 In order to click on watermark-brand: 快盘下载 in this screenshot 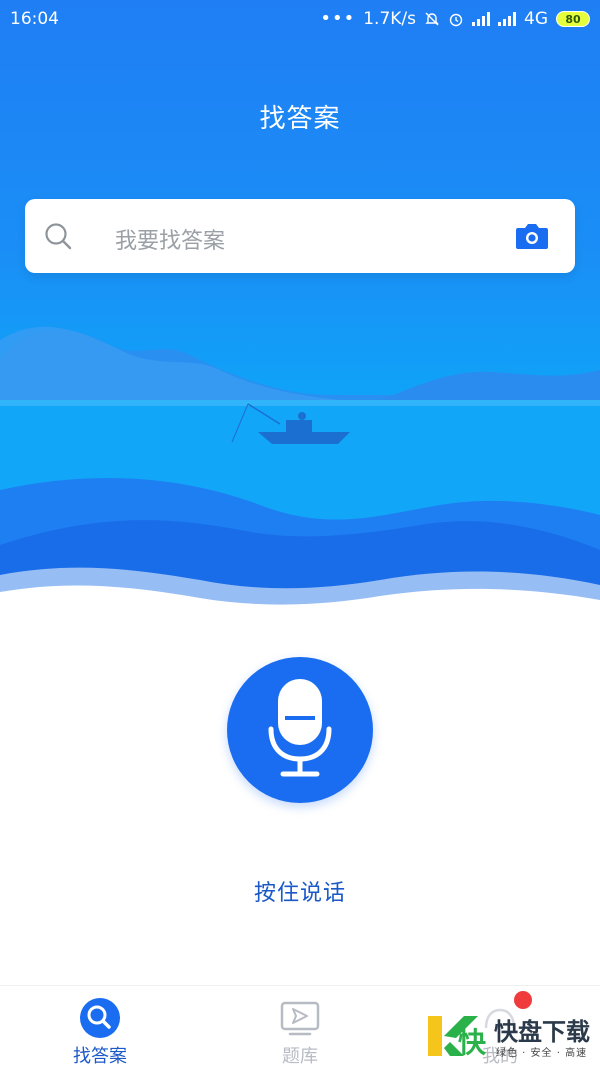, I will do `click(542, 1032)`.